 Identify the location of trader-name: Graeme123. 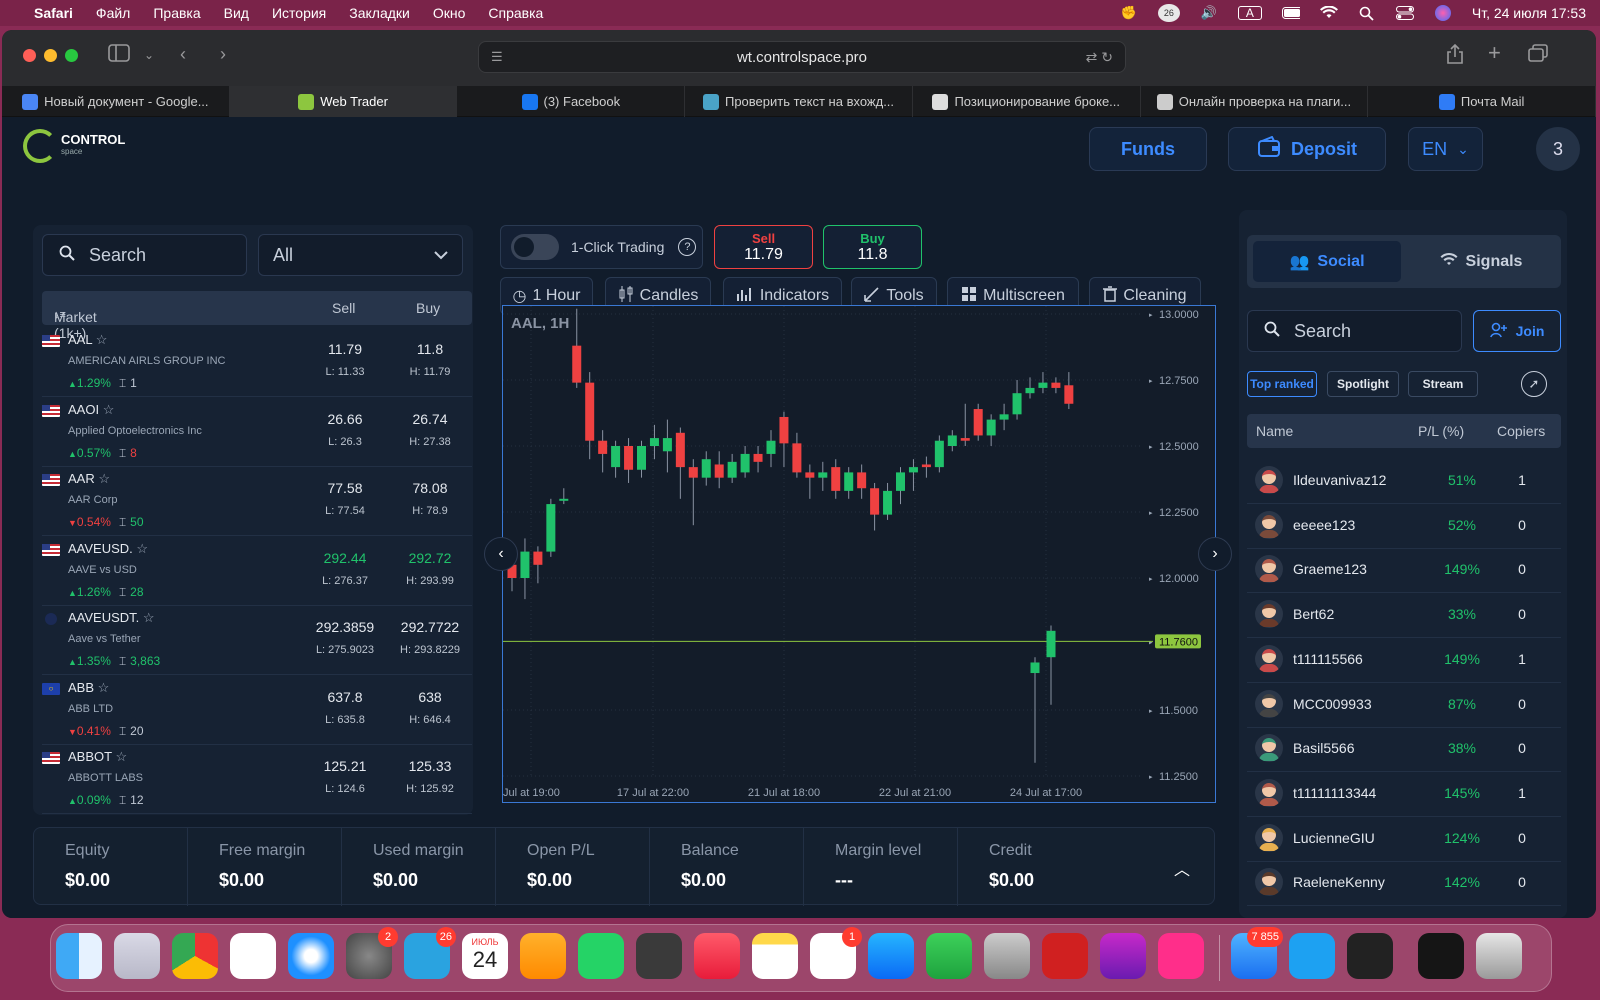
(1330, 569).